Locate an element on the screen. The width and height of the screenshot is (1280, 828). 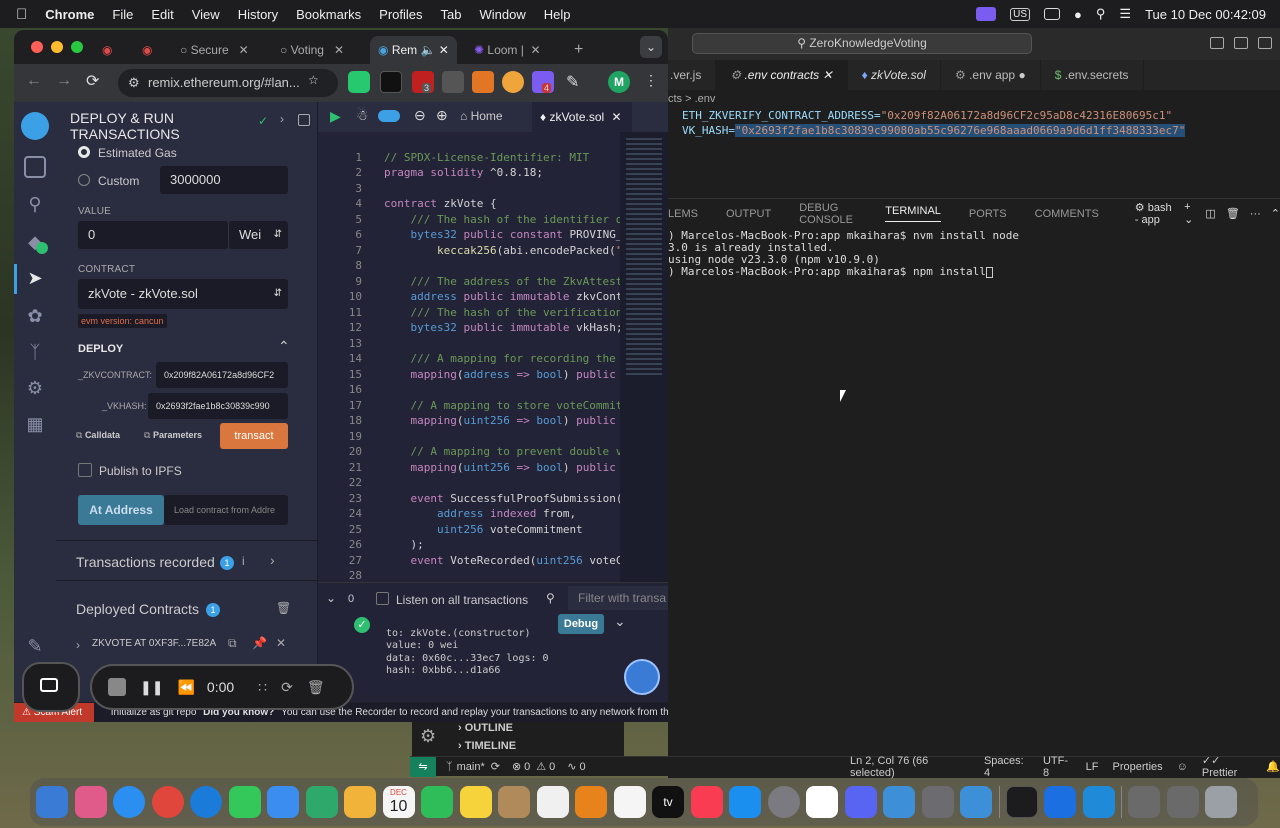
metamask-icon is located at coordinates (483, 82).